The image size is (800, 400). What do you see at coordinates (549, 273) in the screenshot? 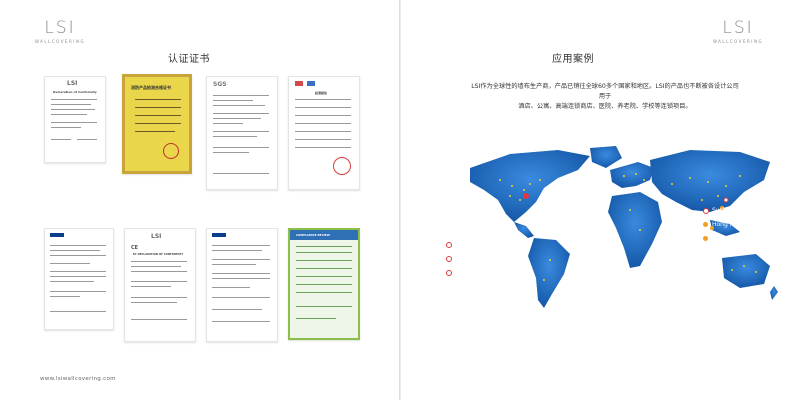
I see `continent-south-america` at bounding box center [549, 273].